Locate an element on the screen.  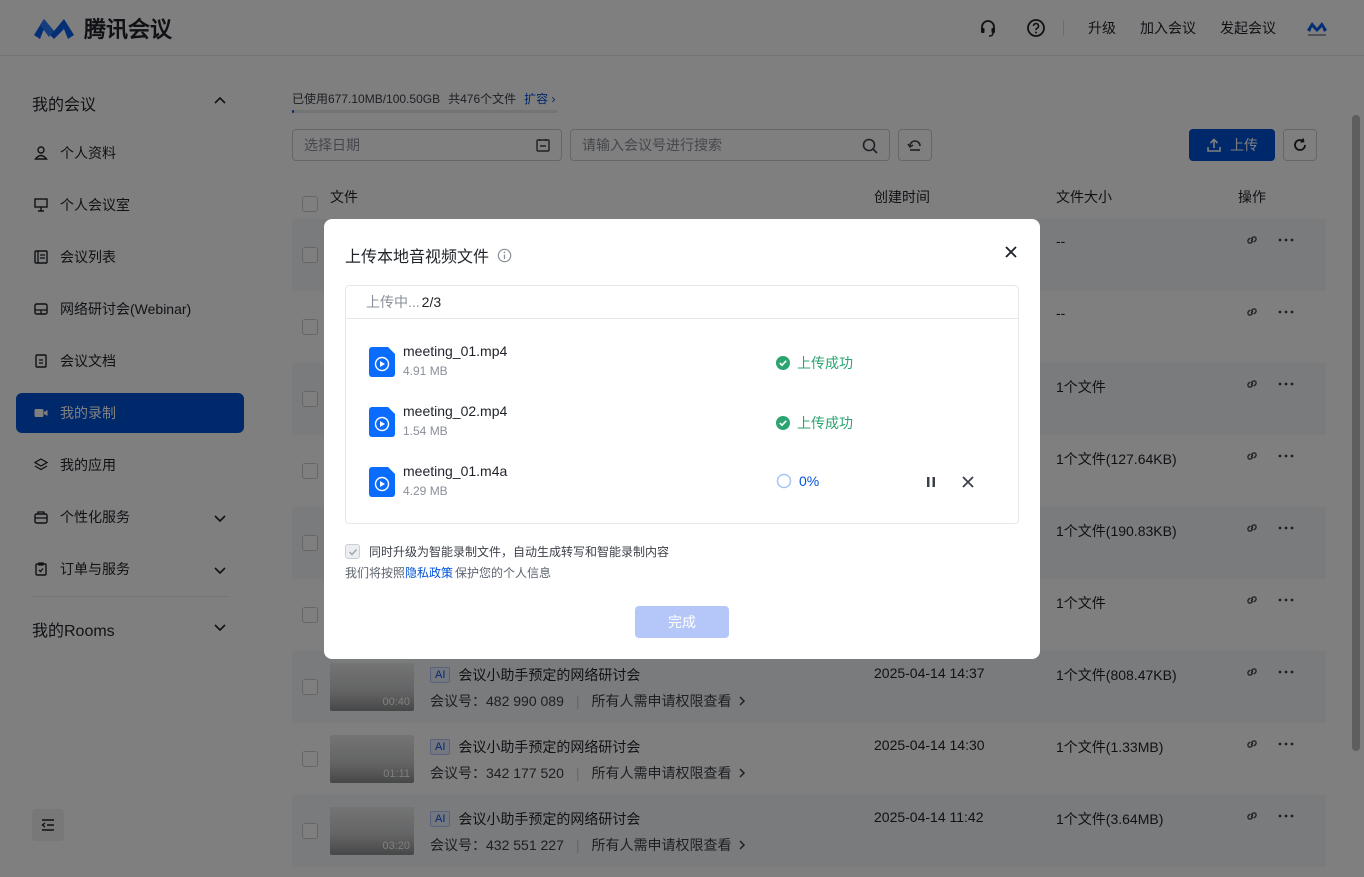
done-label: 完成 is located at coordinates (682, 622).